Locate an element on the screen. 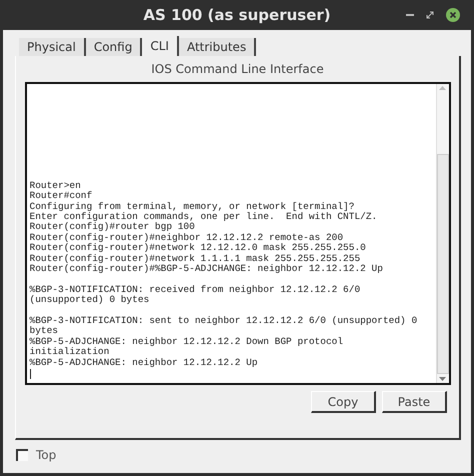 This screenshot has width=474, height=476. scrollbar-thumb is located at coordinates (442, 264).